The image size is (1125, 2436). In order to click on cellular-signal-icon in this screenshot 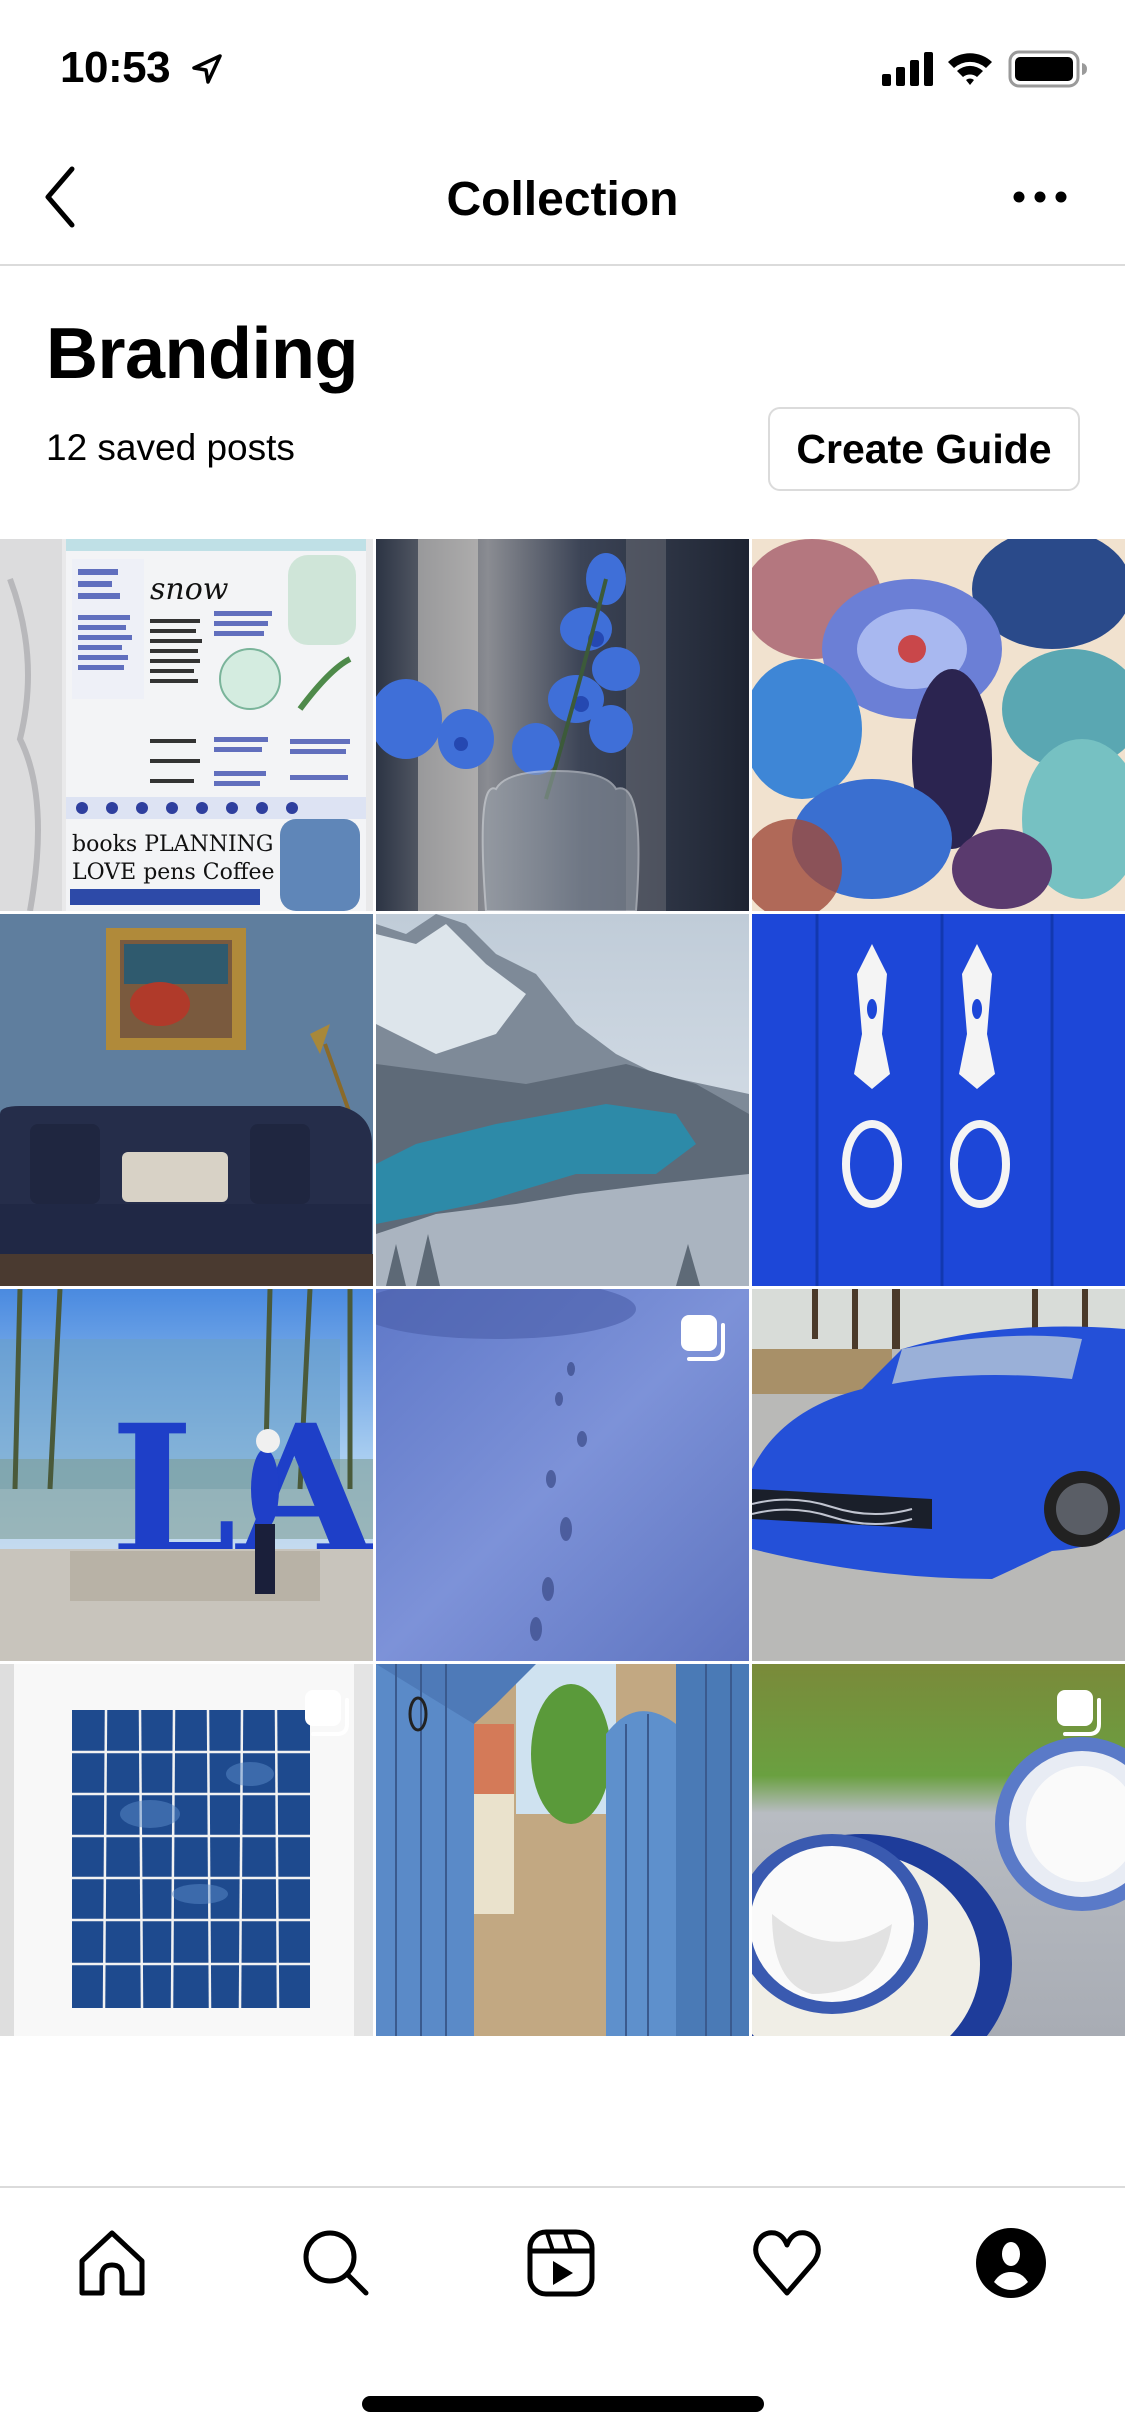, I will do `click(907, 69)`.